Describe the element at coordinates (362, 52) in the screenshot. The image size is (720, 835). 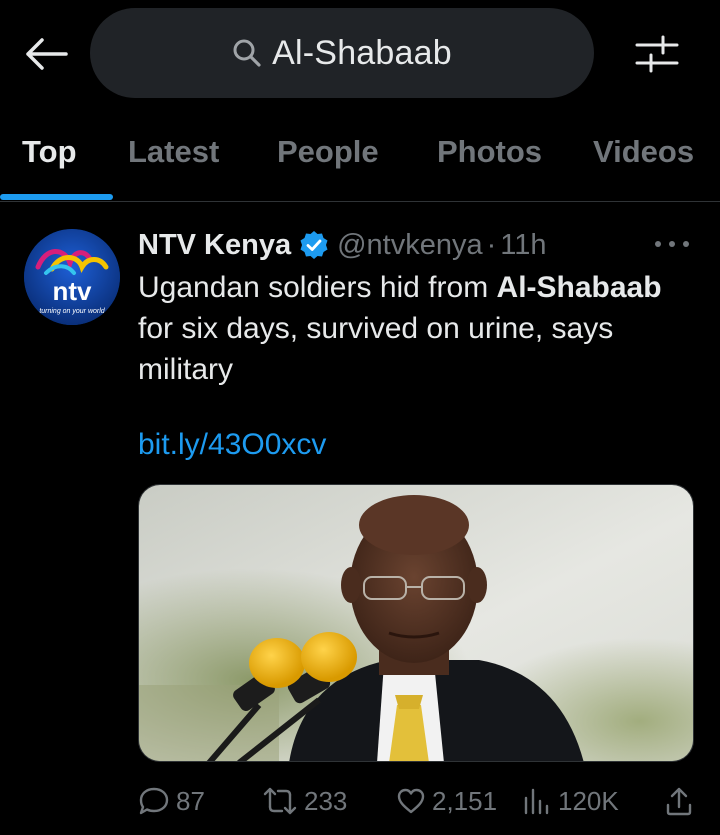
I see `search-query: Al-Shabaab` at that location.